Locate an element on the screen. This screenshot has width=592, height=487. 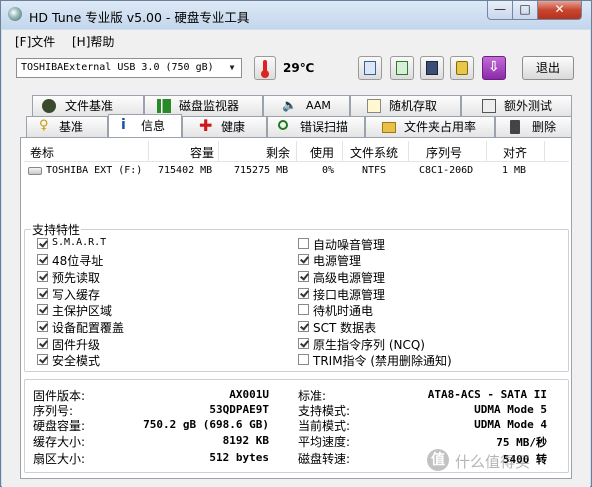
col-header-used: 使用 is located at coordinates (322, 152).